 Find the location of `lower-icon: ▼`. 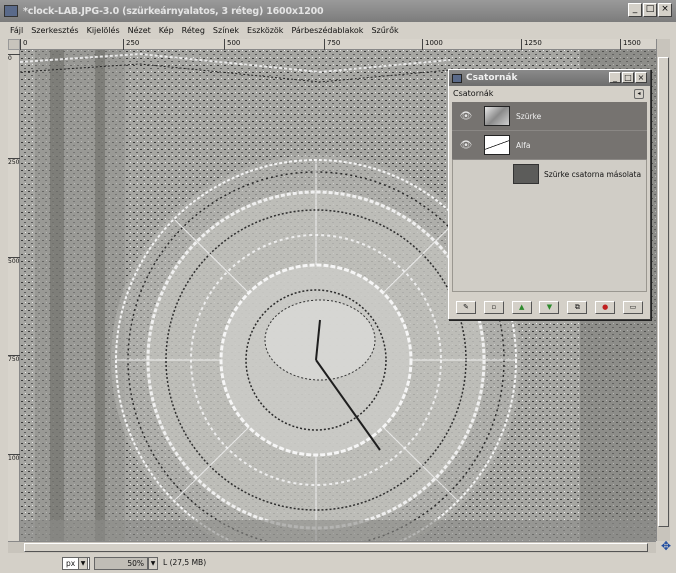

lower-icon: ▼ is located at coordinates (549, 307).